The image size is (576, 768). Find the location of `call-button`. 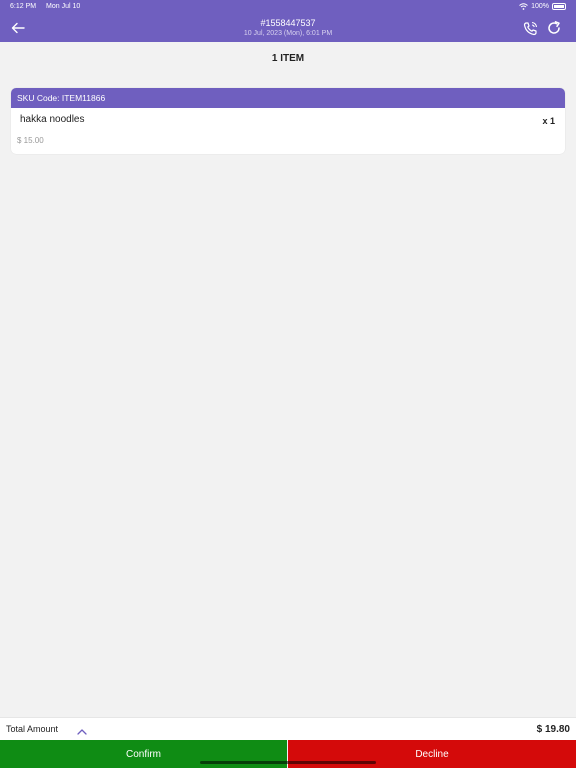

call-button is located at coordinates (530, 28).